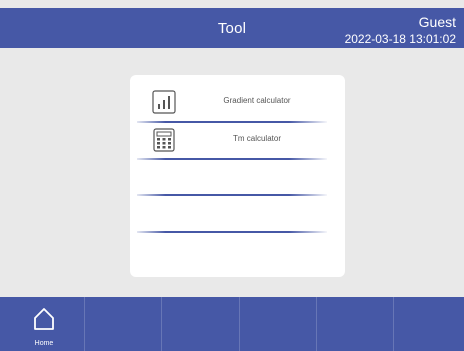 This screenshot has width=464, height=351. What do you see at coordinates (437, 22) in the screenshot?
I see `user-name: Guest` at bounding box center [437, 22].